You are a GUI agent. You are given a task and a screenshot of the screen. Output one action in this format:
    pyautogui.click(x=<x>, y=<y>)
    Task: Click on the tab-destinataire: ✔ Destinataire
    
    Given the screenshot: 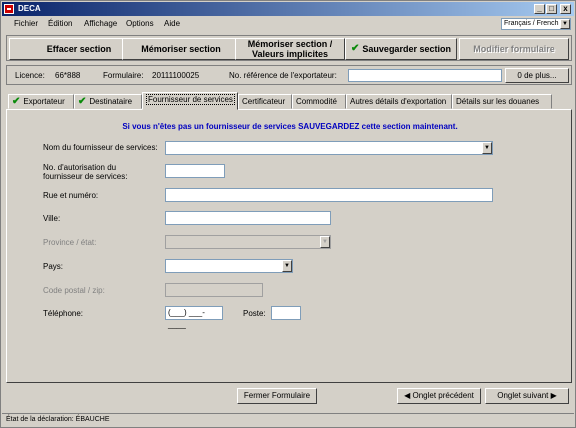 What is the action you would take?
    pyautogui.click(x=108, y=101)
    